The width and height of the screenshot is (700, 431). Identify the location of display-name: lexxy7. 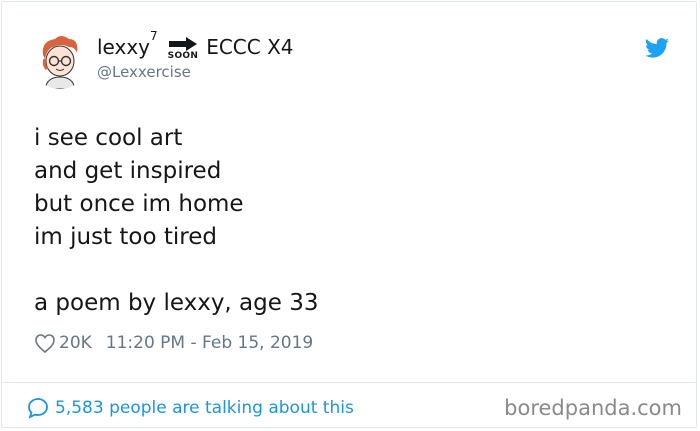
(127, 44).